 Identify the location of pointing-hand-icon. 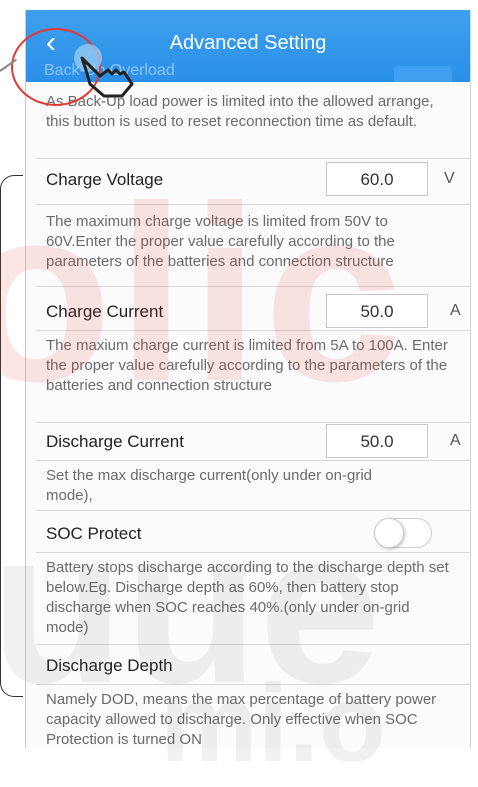
(104, 71).